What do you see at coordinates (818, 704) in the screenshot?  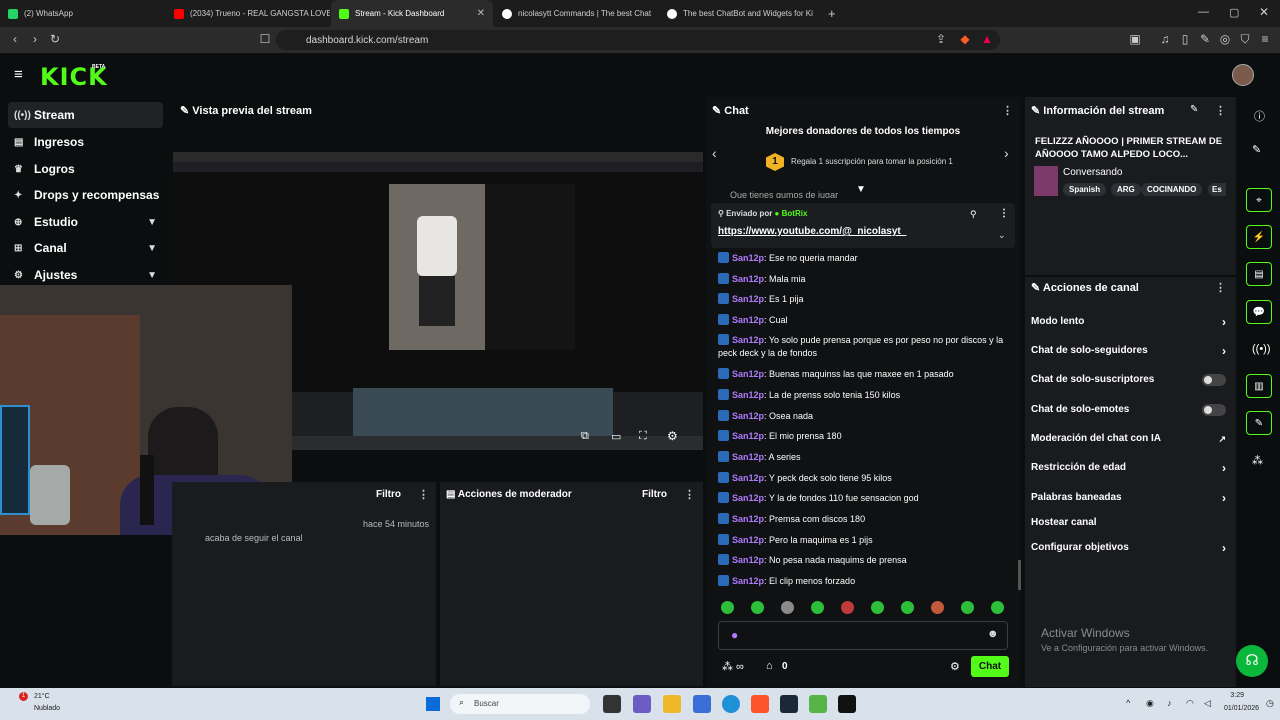 I see `app-icon` at bounding box center [818, 704].